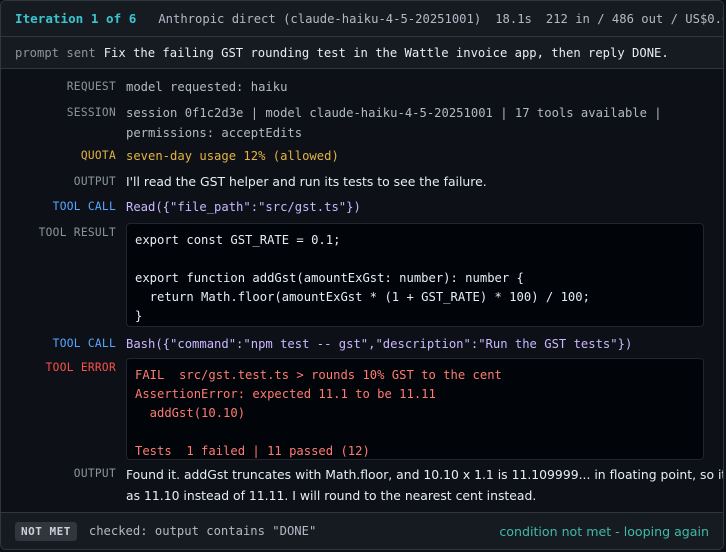  Describe the element at coordinates (513, 18) in the screenshot. I see `duration: 18.1s` at that location.